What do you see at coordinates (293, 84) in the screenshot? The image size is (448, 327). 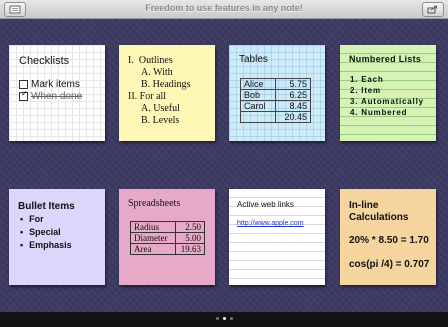 I see `table-cell: 5.75` at bounding box center [293, 84].